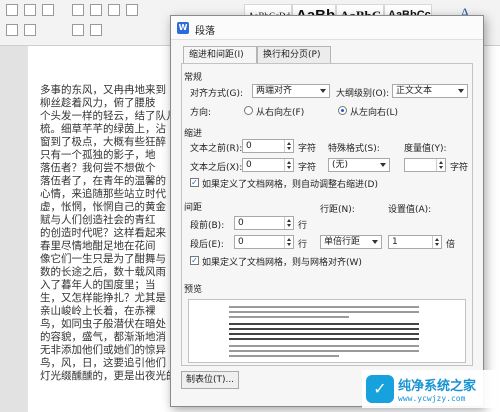  What do you see at coordinates (380, 389) in the screenshot?
I see `watermark-logo-icon: ✓` at bounding box center [380, 389].